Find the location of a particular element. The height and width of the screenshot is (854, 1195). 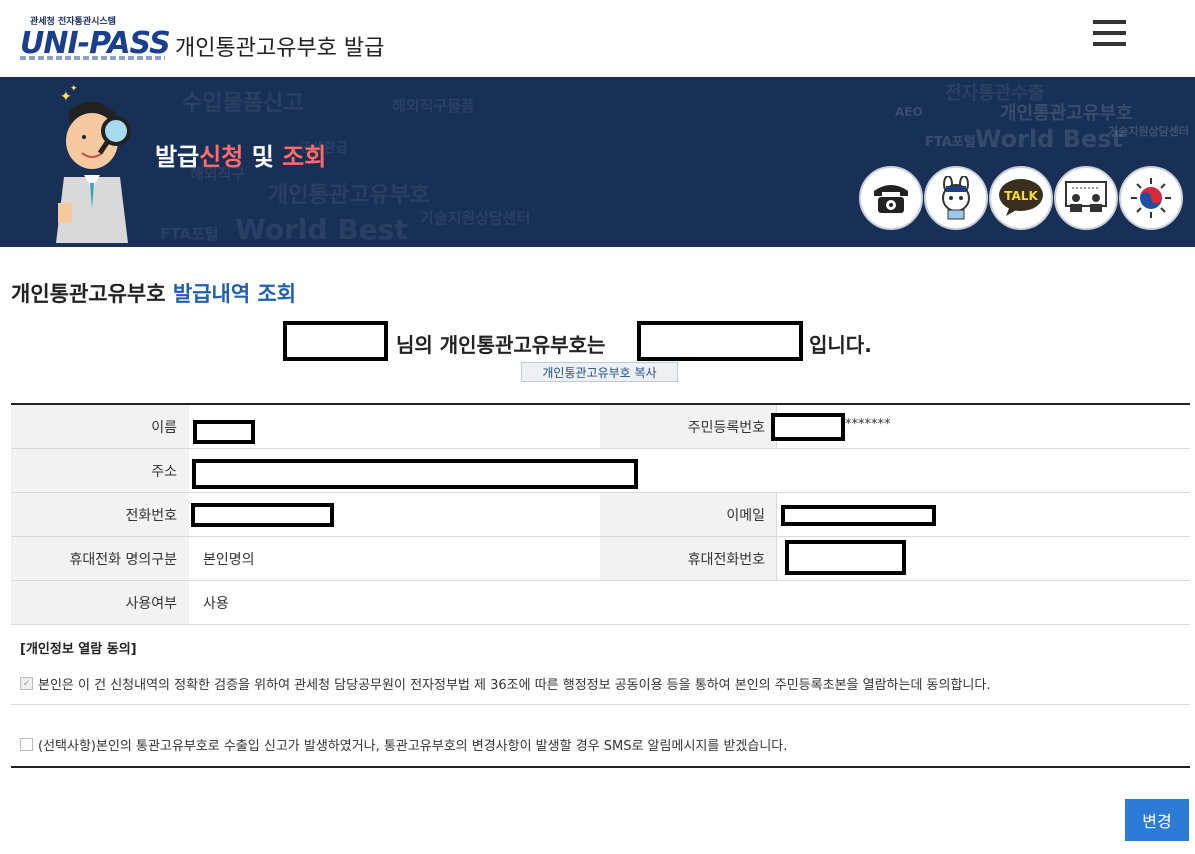

video-consult-button is located at coordinates (1086, 198).